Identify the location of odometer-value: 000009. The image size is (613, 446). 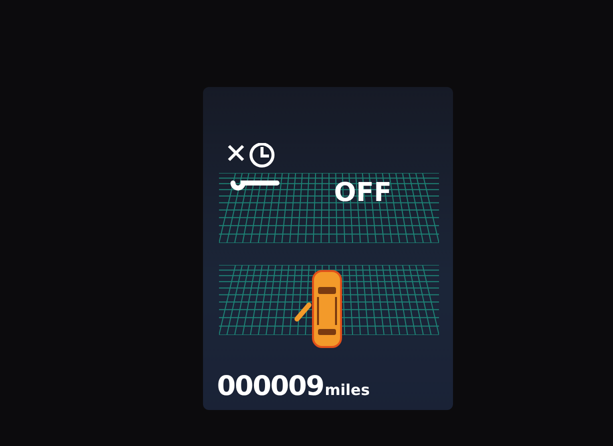
(270, 386).